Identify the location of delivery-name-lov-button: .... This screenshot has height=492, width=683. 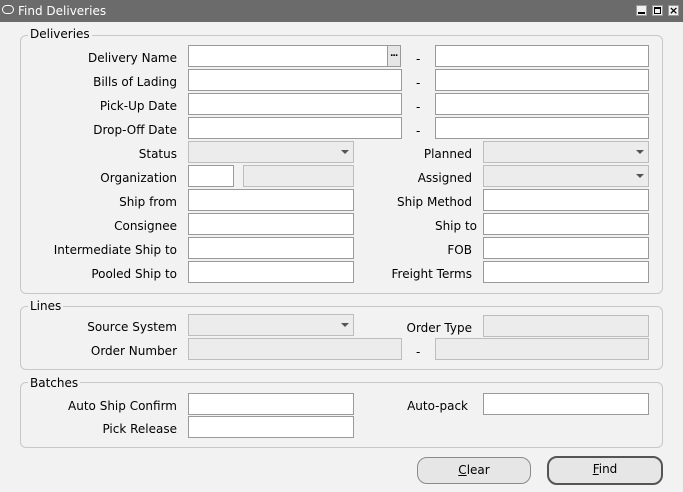
(394, 56).